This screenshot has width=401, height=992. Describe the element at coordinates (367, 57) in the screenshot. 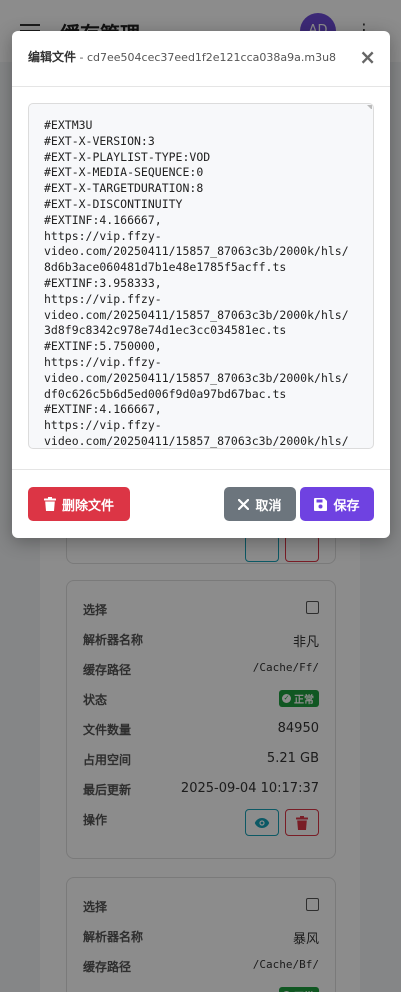

I see `close-icon: ×` at that location.